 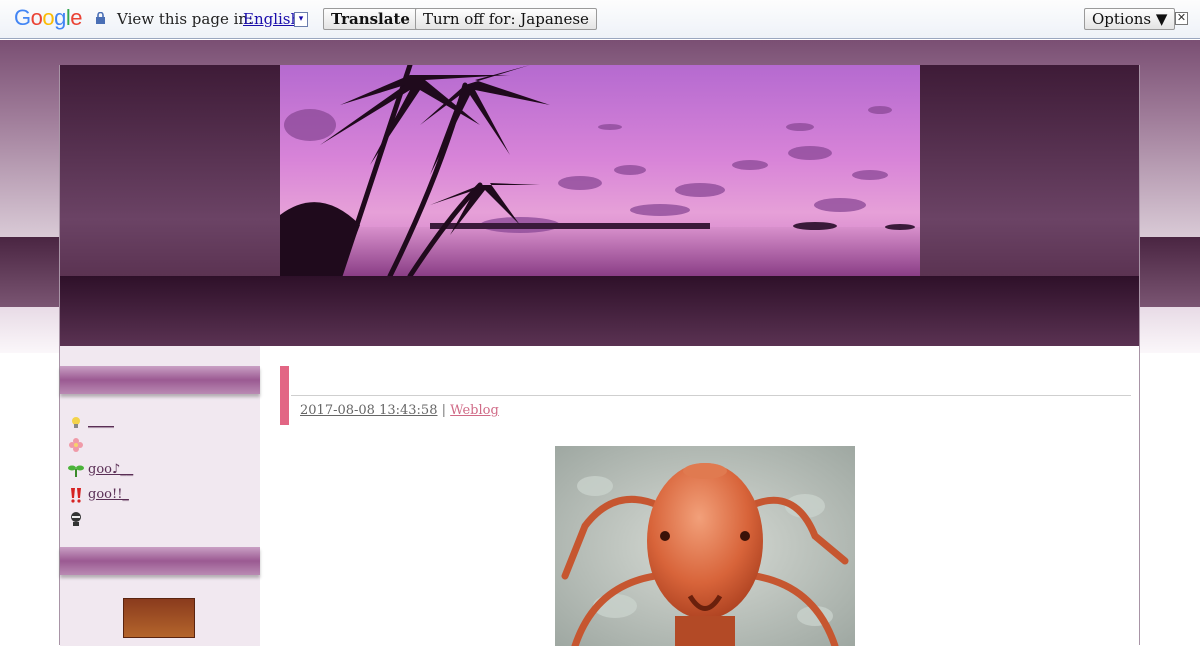 I want to click on entry-meta: 2017-08-08 13:43:58 | Weblog, so click(x=399, y=410).